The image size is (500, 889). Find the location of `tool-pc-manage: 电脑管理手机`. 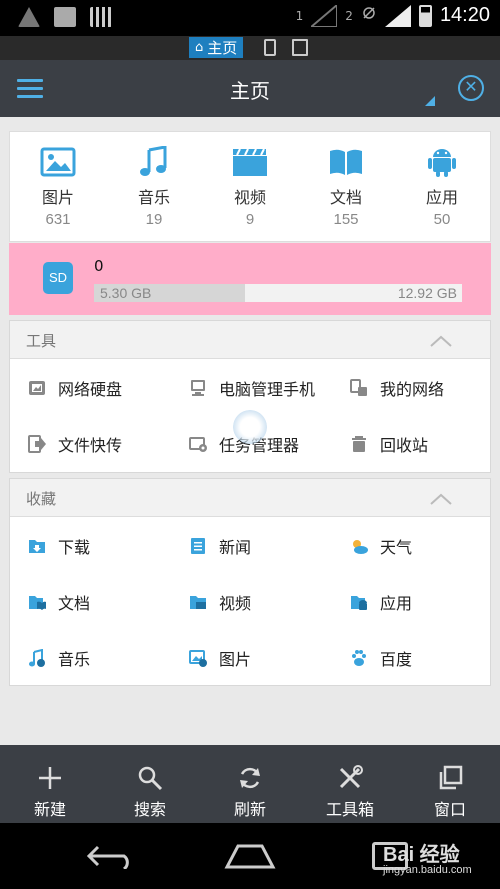

tool-pc-manage: 电脑管理手机 is located at coordinates (252, 388).